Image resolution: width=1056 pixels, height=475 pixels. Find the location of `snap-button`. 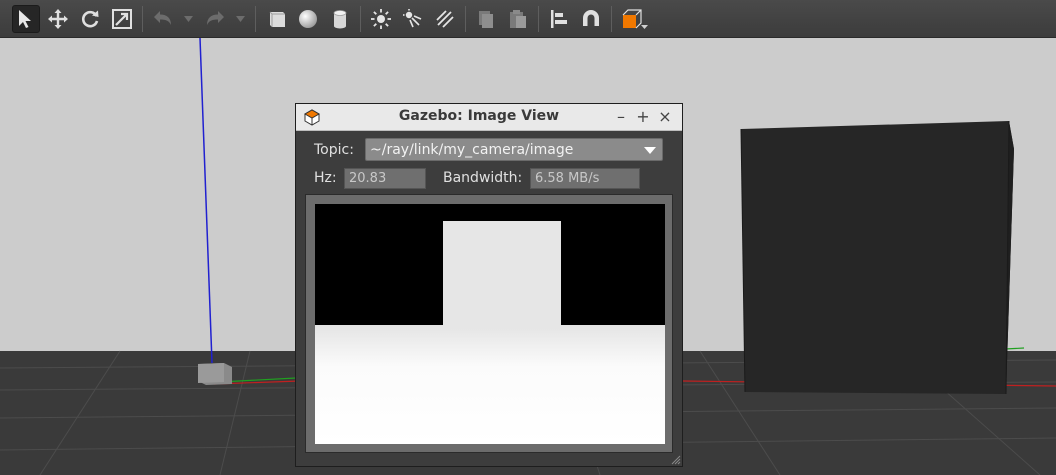

snap-button is located at coordinates (591, 19).